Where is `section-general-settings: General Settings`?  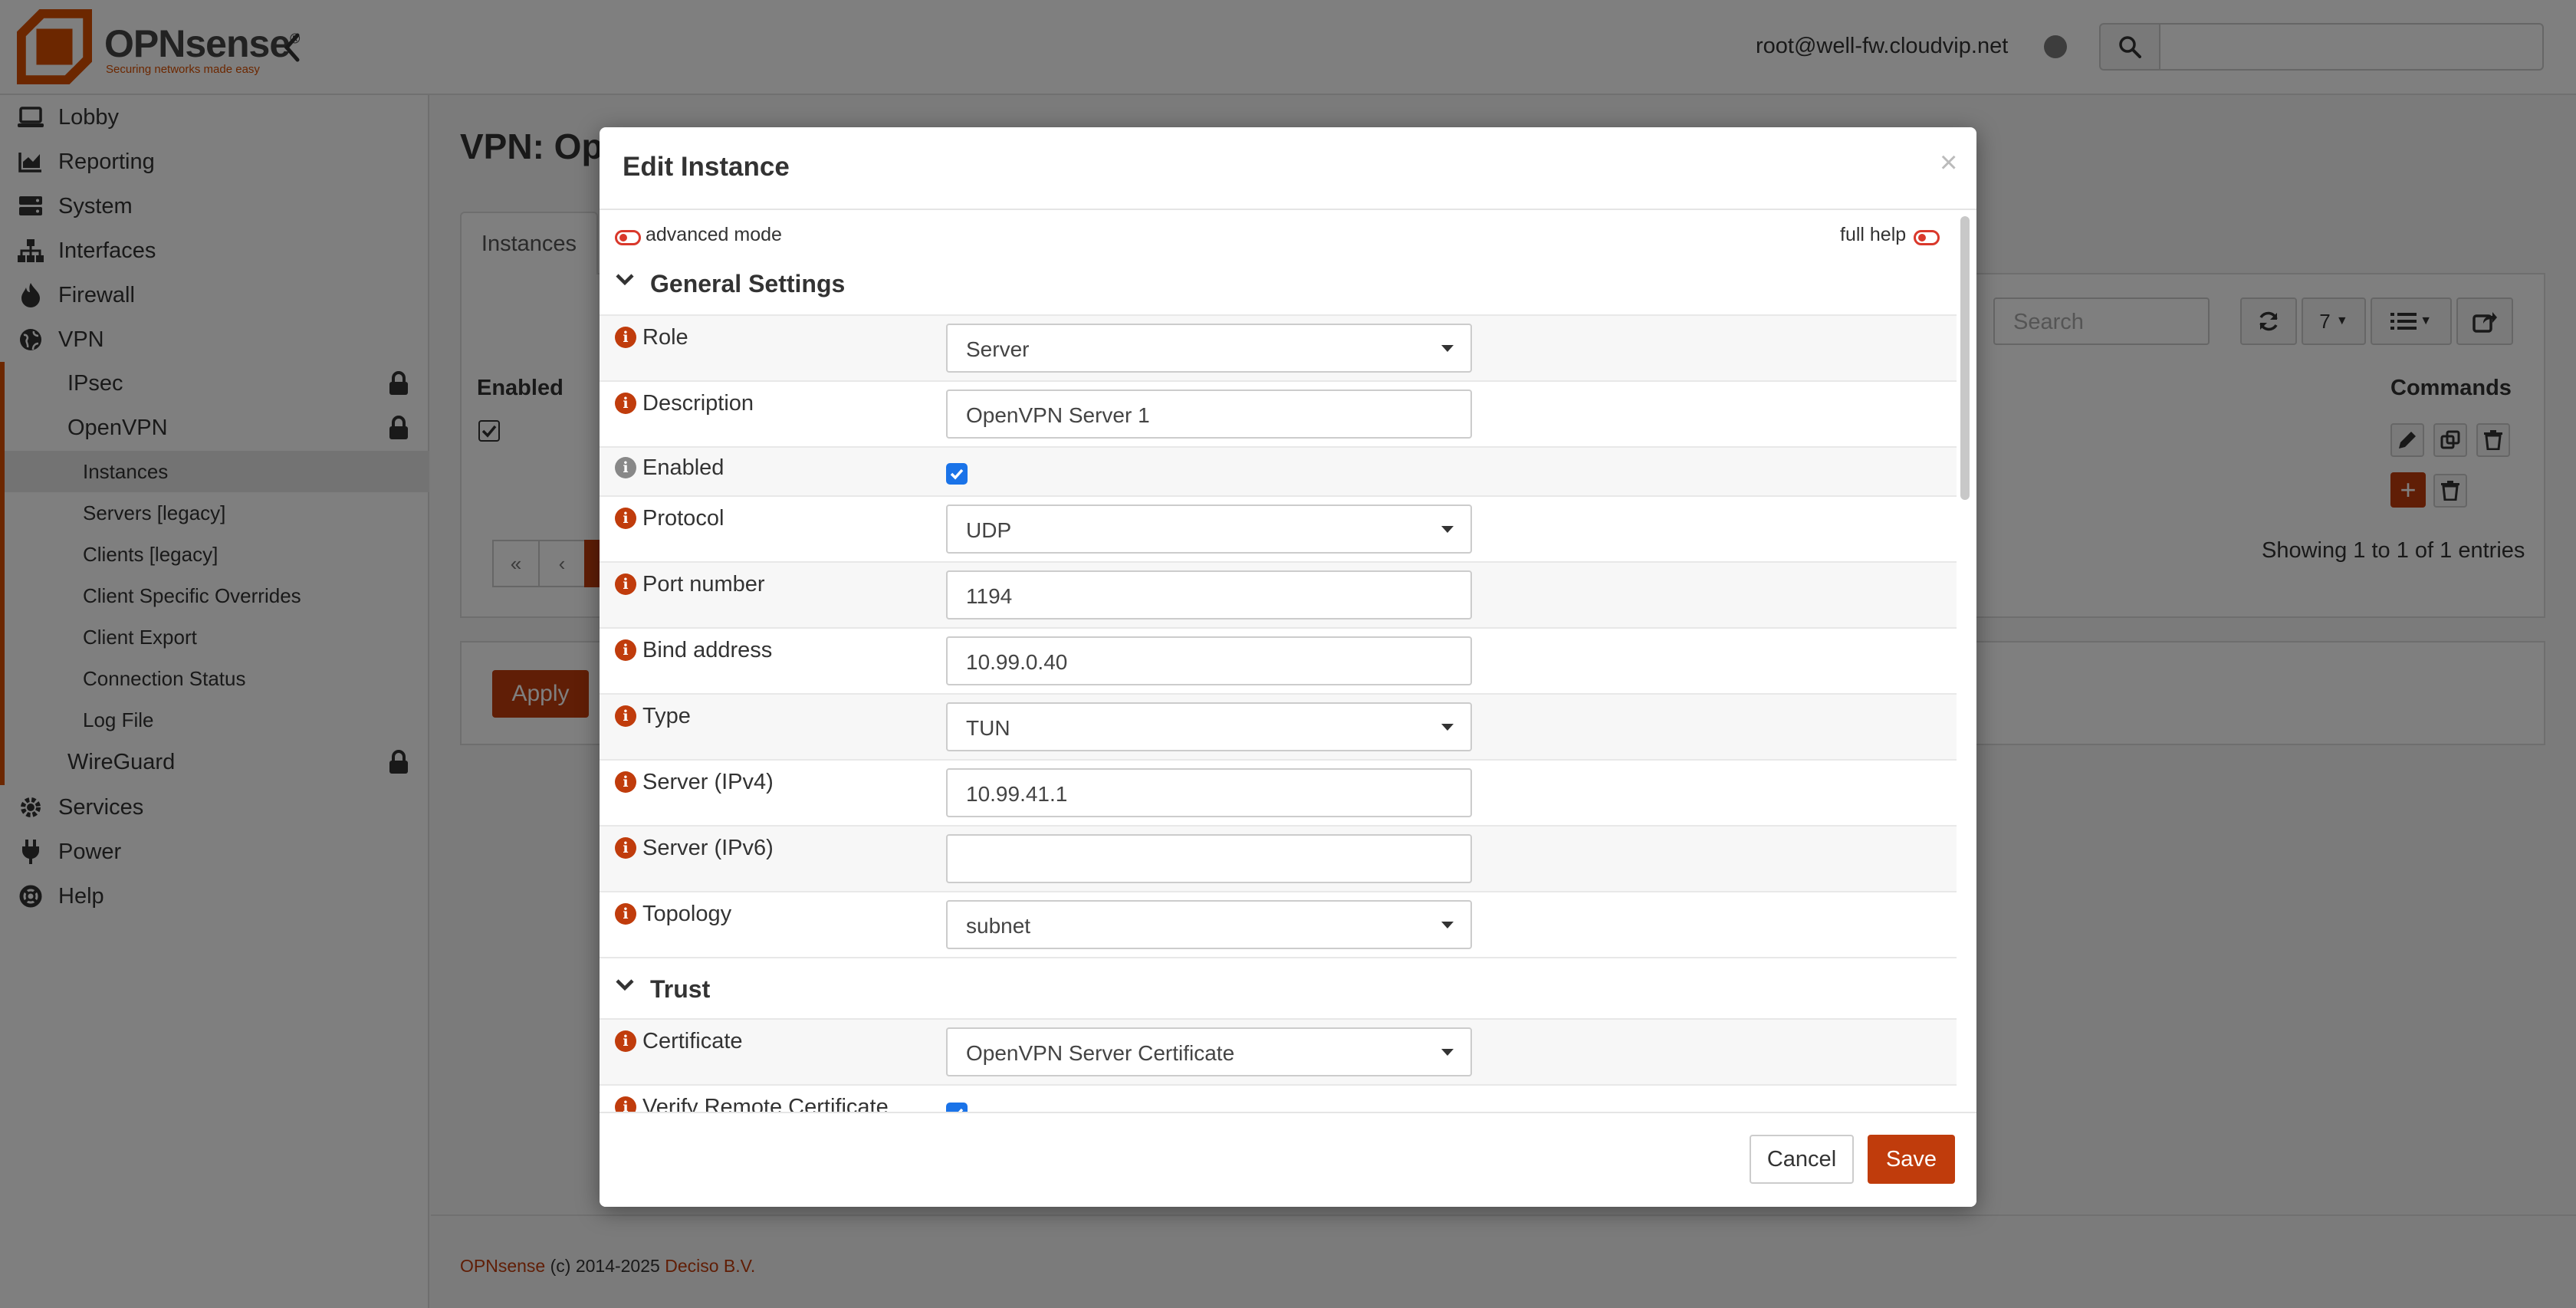
section-general-settings: General Settings is located at coordinates (1279, 283).